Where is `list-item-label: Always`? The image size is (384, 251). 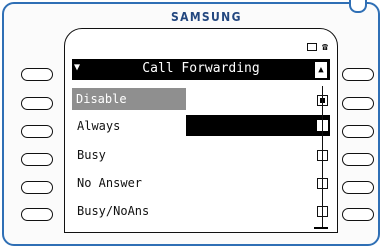
list-item-label: Always is located at coordinates (99, 126).